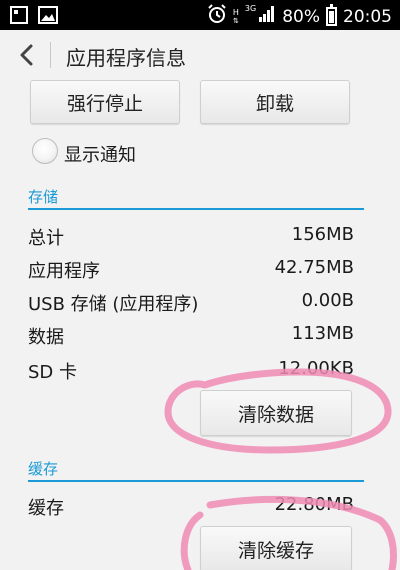 The height and width of the screenshot is (570, 400). What do you see at coordinates (53, 372) in the screenshot?
I see `storage-row-label: SD 卡` at bounding box center [53, 372].